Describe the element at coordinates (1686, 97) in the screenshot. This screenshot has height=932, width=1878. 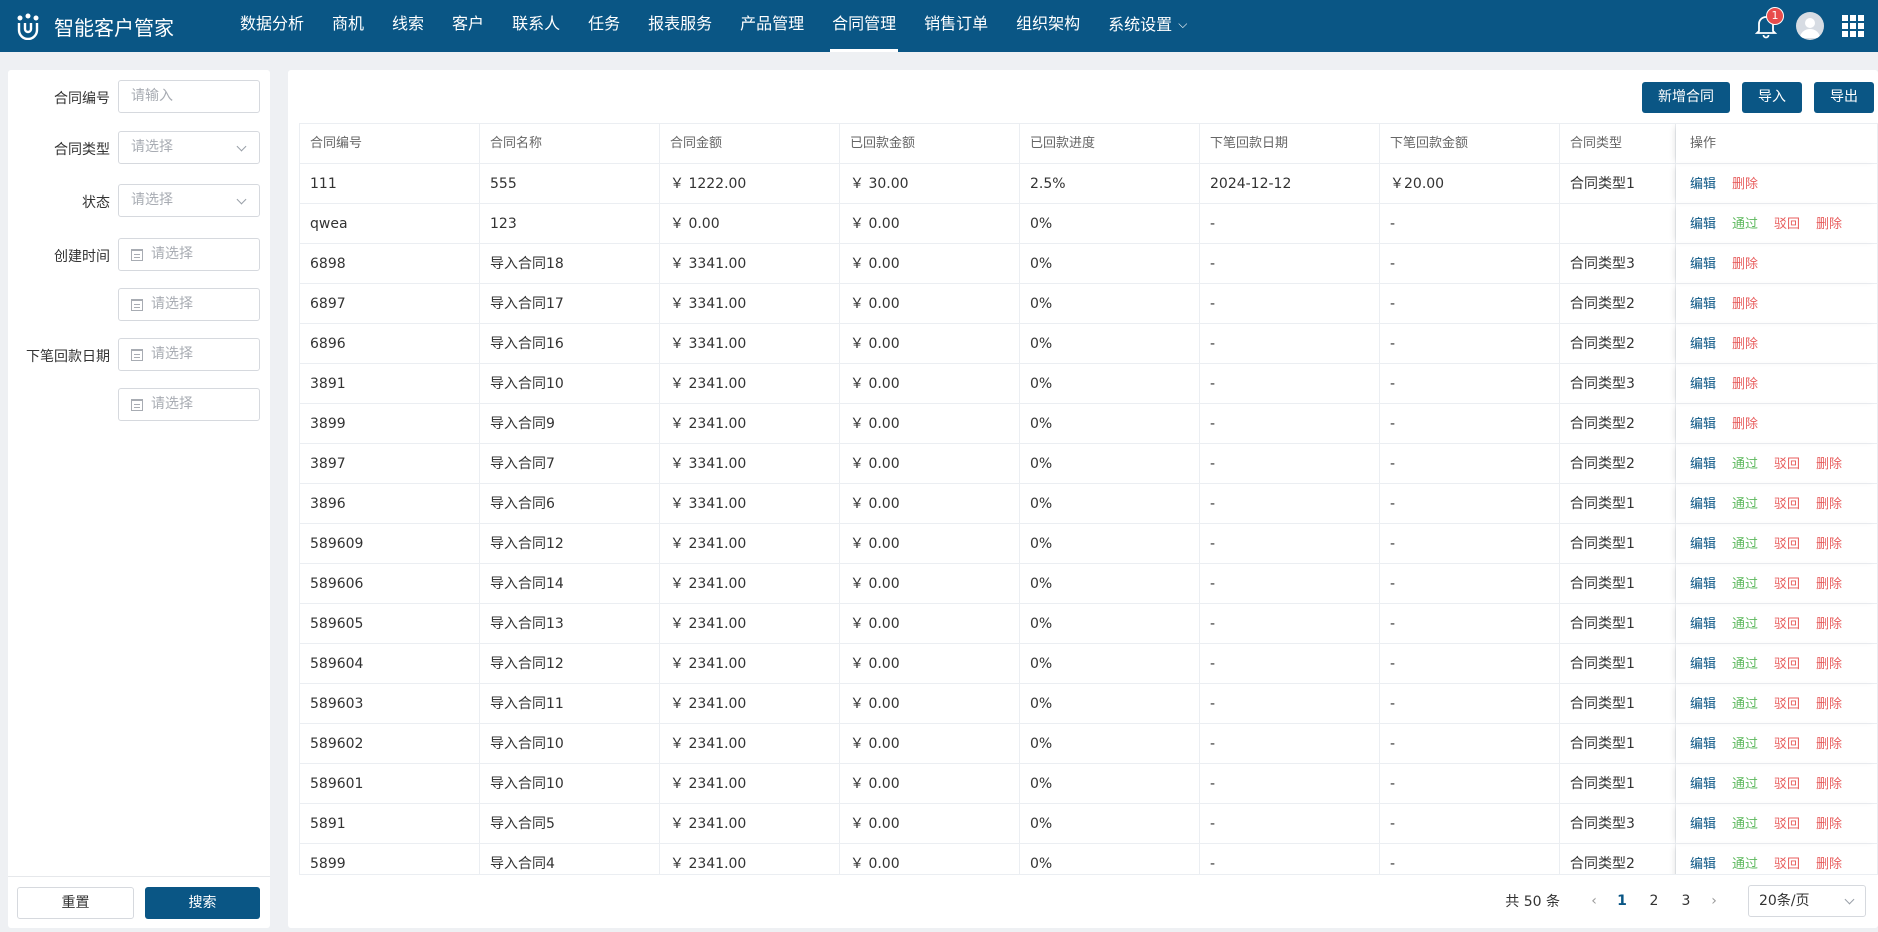
I see `add-contract-button: 新增合同` at that location.